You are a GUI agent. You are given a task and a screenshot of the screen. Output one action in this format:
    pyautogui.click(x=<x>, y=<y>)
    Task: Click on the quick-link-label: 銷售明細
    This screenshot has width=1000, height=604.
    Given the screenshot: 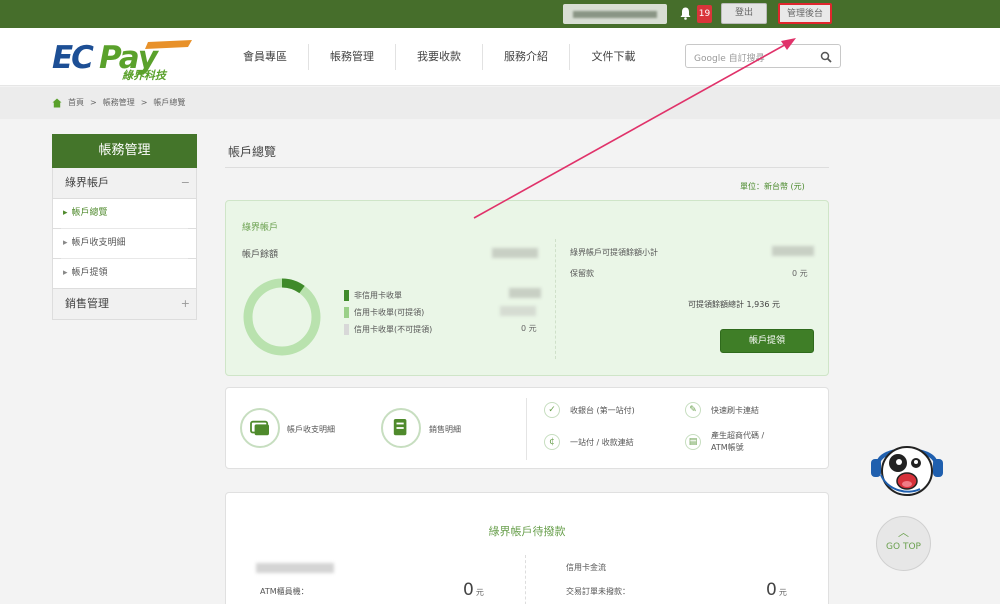 What is the action you would take?
    pyautogui.click(x=445, y=429)
    